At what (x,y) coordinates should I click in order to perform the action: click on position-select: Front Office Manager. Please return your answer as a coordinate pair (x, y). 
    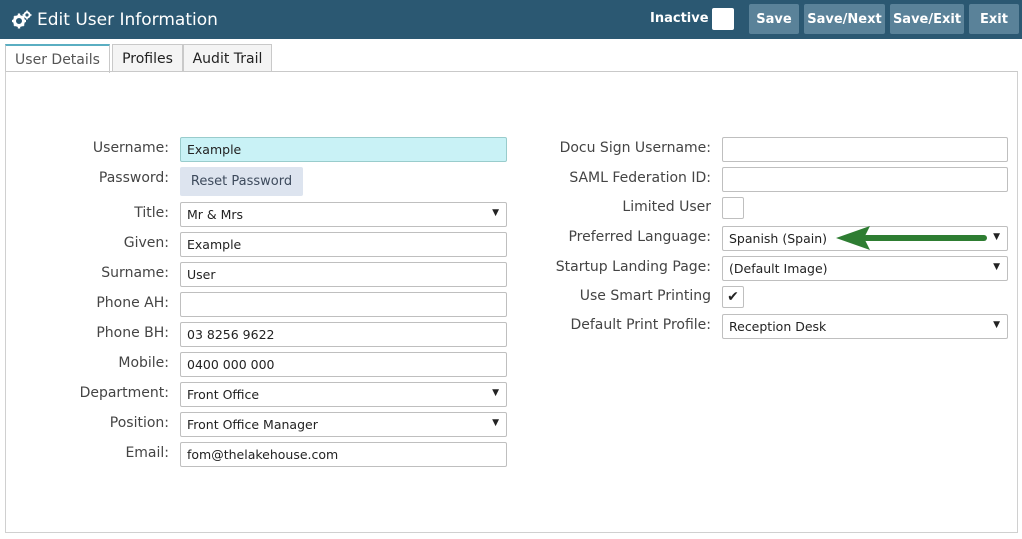
    Looking at the image, I should click on (343, 424).